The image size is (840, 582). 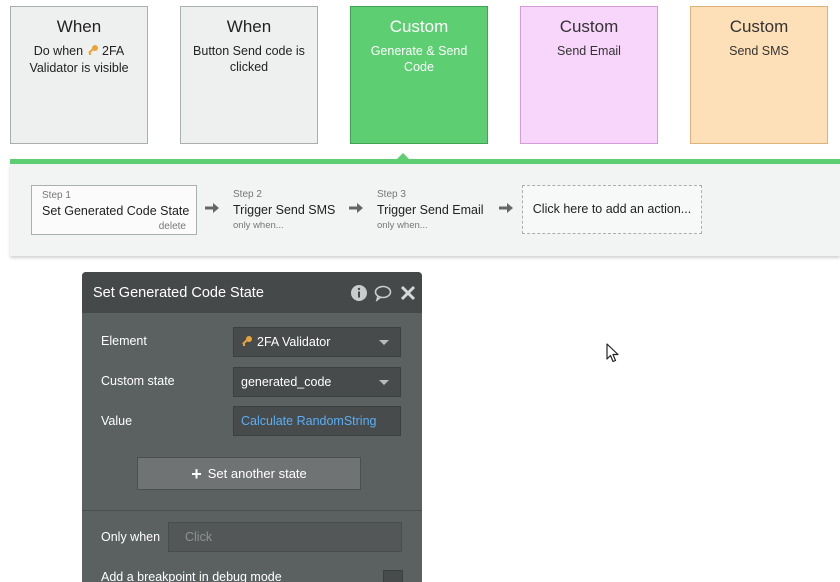 I want to click on step-number: Step 2, so click(x=247, y=194).